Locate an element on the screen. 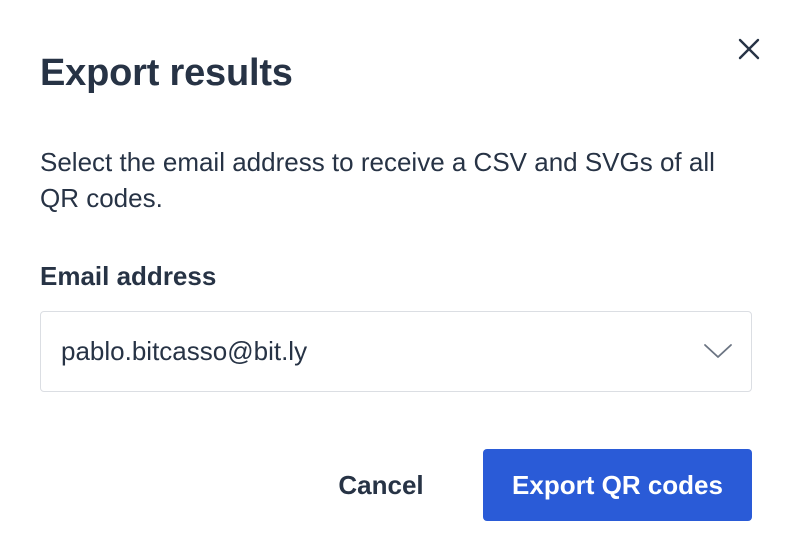  export-qr-codes-button: Export QR codes is located at coordinates (617, 485).